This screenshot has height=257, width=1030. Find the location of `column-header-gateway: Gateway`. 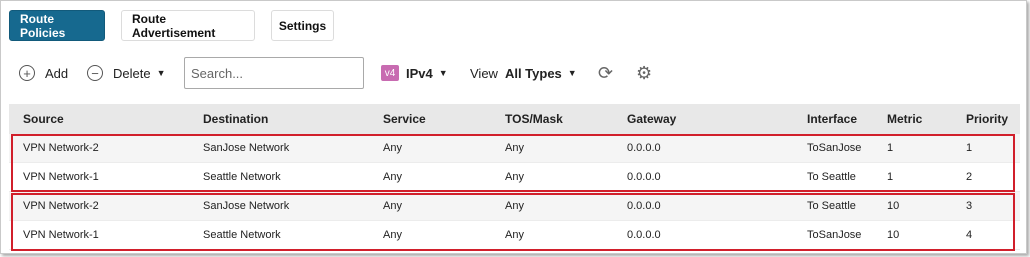

column-header-gateway: Gateway is located at coordinates (651, 119).